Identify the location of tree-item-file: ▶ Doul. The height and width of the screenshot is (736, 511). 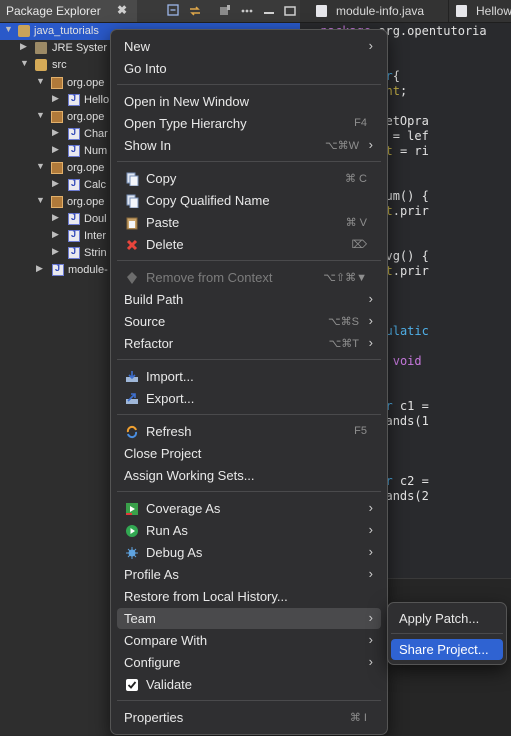
(55, 219).